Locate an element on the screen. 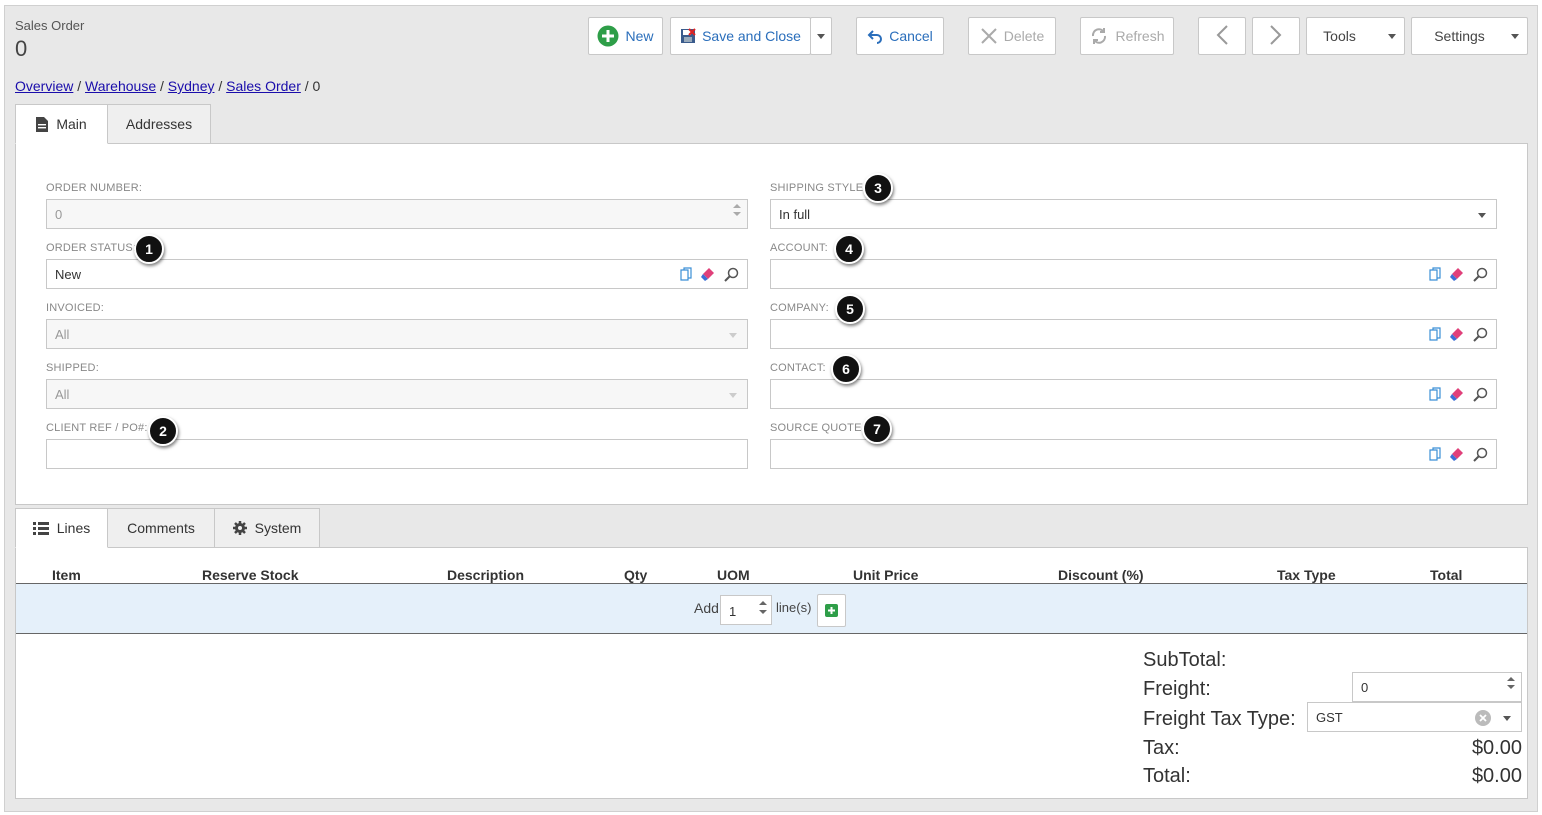 The width and height of the screenshot is (1542, 815). freight-tax-type-select: GST is located at coordinates (1414, 717).